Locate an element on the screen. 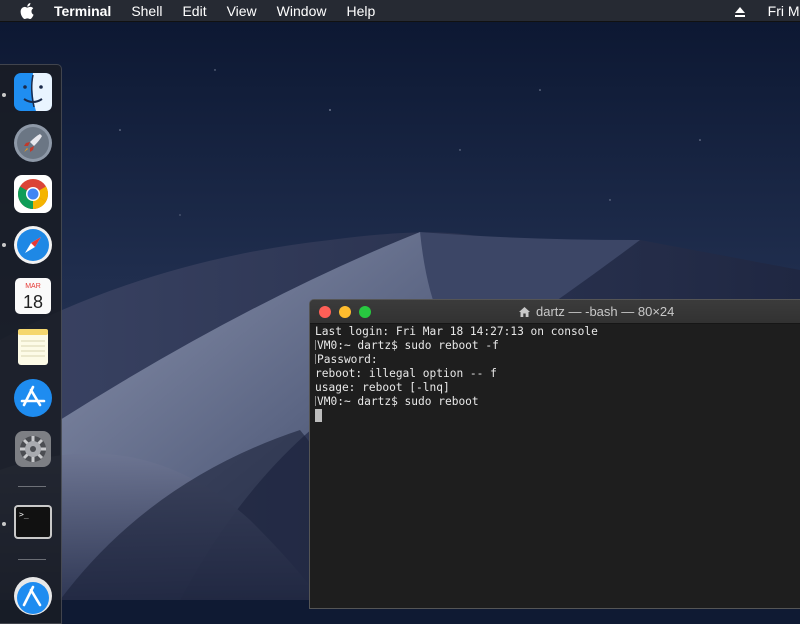 The image size is (800, 624). terminal-line: Password: is located at coordinates (557, 360).